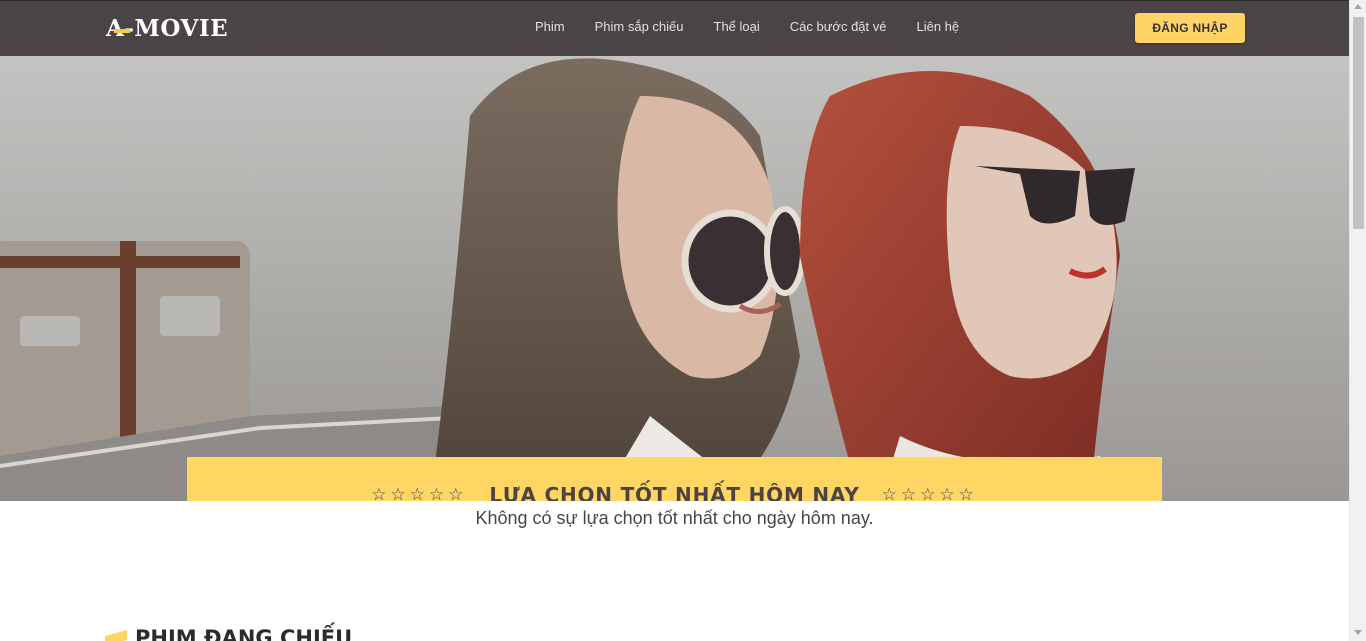 This screenshot has height=641, width=1366. Describe the element at coordinates (1358, 123) in the screenshot. I see `scroll-thumb` at that location.